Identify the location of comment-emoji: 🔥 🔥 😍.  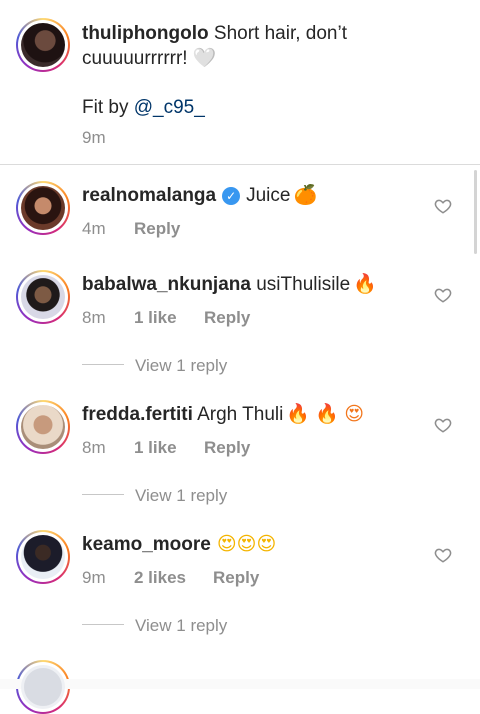
(325, 414).